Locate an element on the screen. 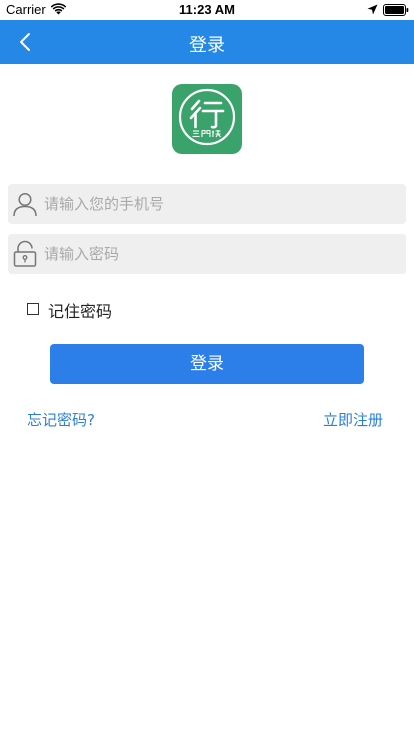 This screenshot has height=736, width=414. phone-field is located at coordinates (207, 204).